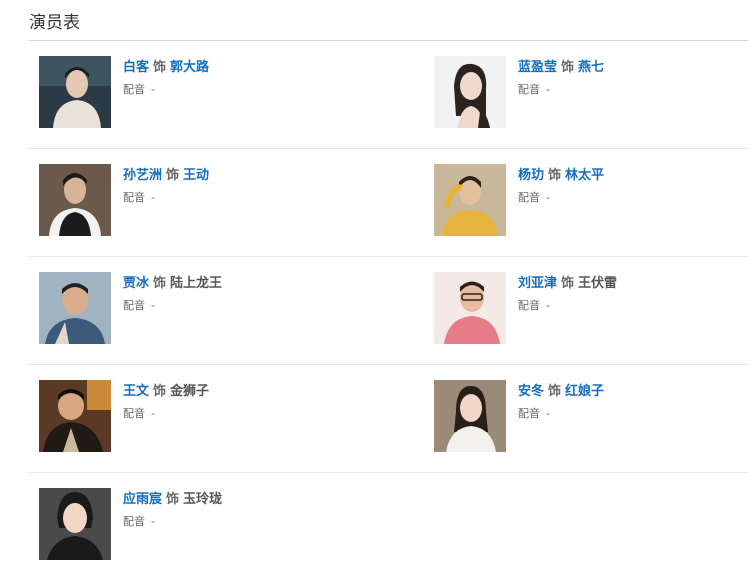 This screenshot has height=580, width=748. Describe the element at coordinates (166, 402) in the screenshot. I see `cast-info: 王文饰金狮子 配音 -` at that location.